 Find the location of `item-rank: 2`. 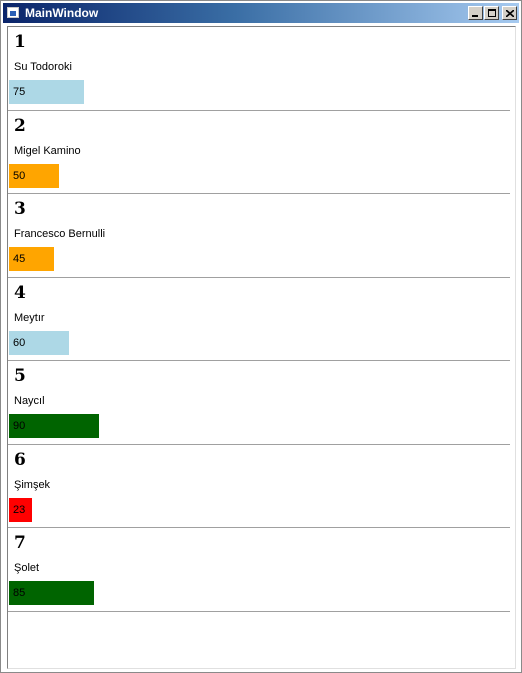

item-rank: 2 is located at coordinates (20, 125).